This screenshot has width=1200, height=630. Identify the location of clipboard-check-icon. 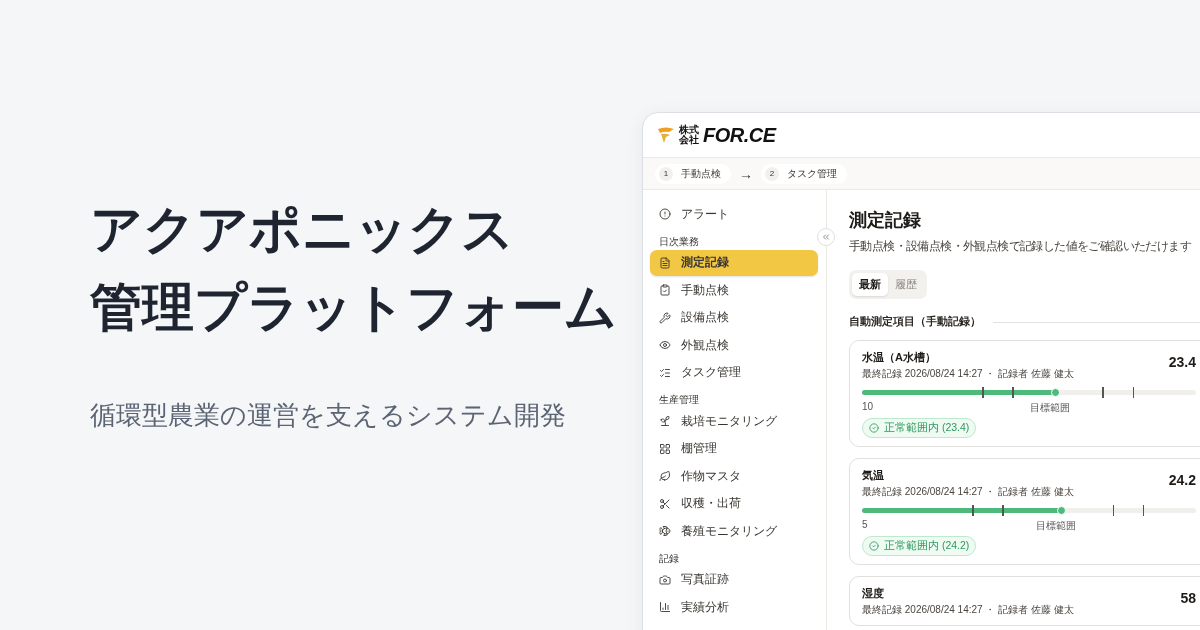
(665, 290).